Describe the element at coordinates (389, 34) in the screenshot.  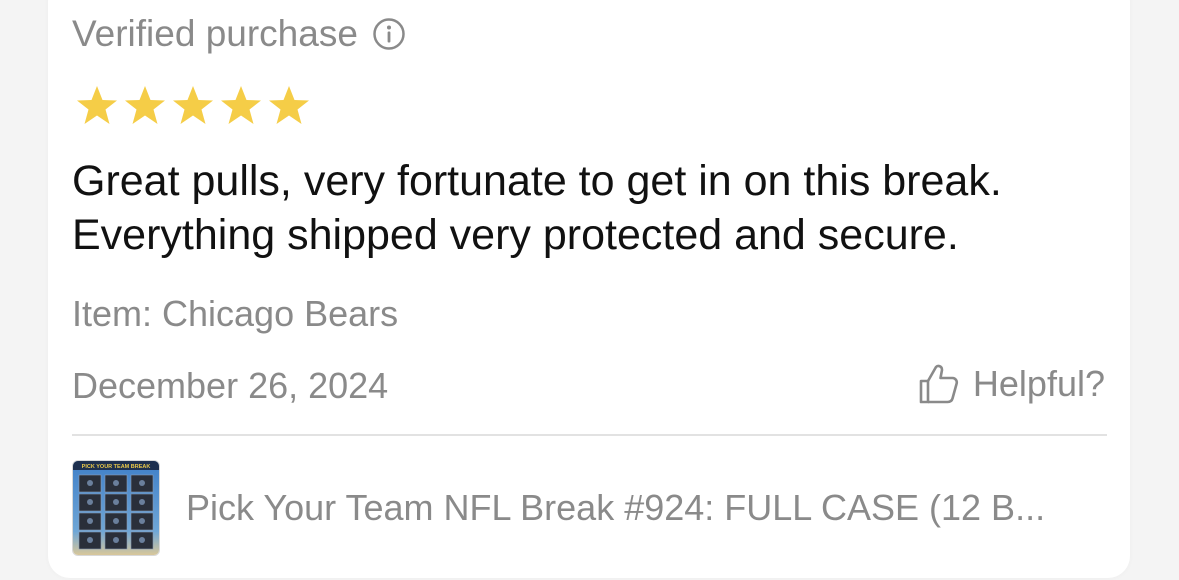
I see `info-icon` at that location.